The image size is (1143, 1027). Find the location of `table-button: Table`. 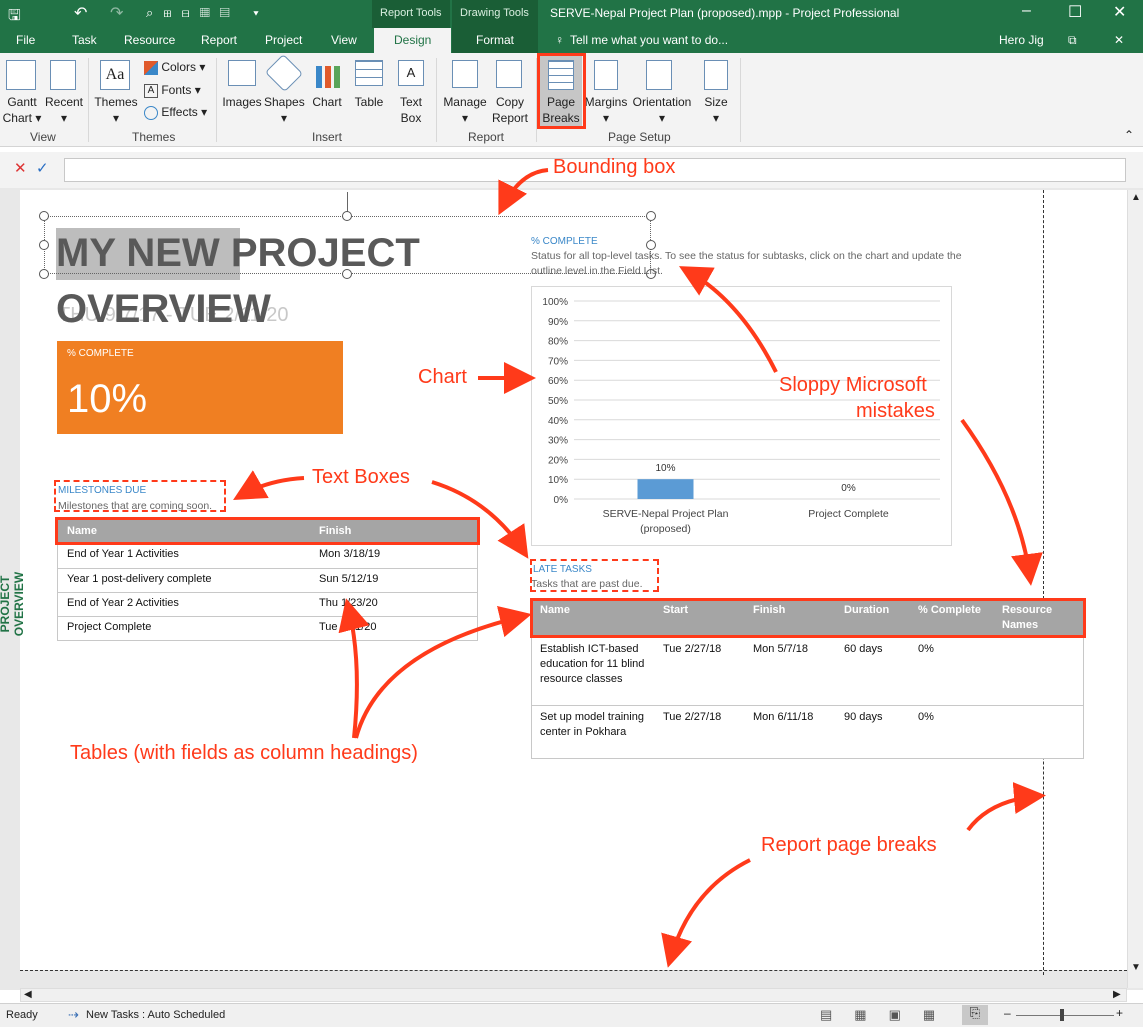

table-button: Table is located at coordinates (369, 102).